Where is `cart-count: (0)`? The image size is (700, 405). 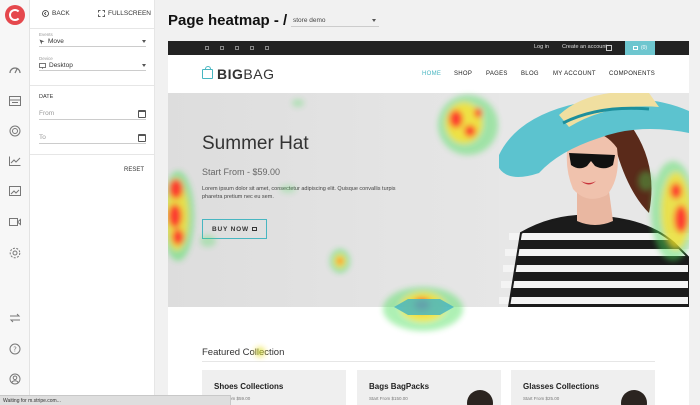 cart-count: (0) is located at coordinates (644, 48).